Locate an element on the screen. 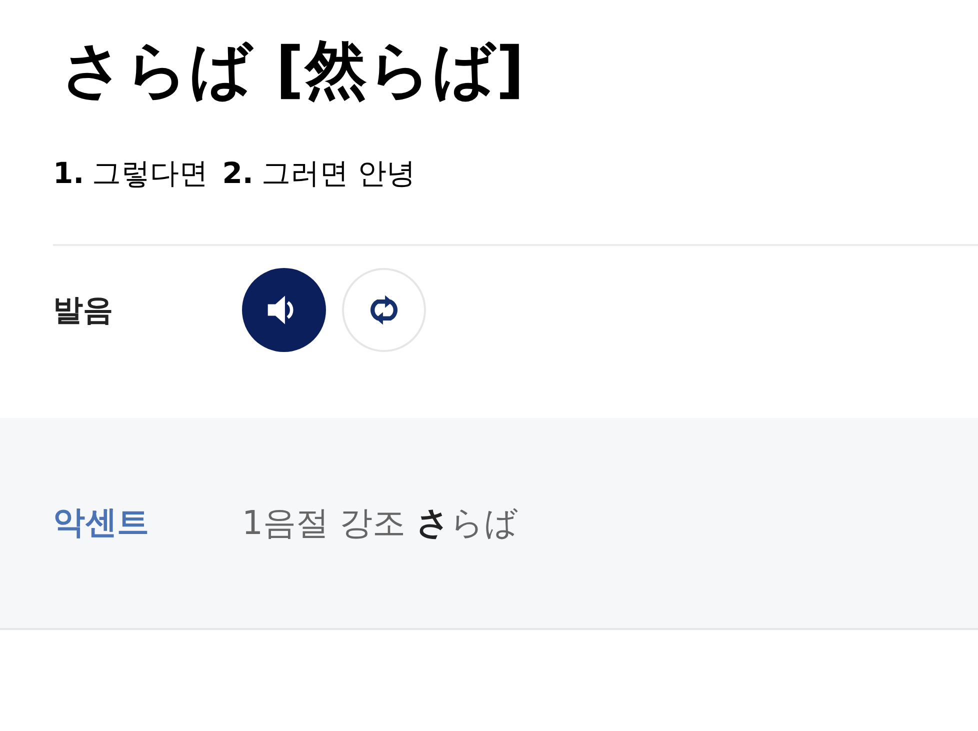  sense-number: 2. is located at coordinates (238, 173).